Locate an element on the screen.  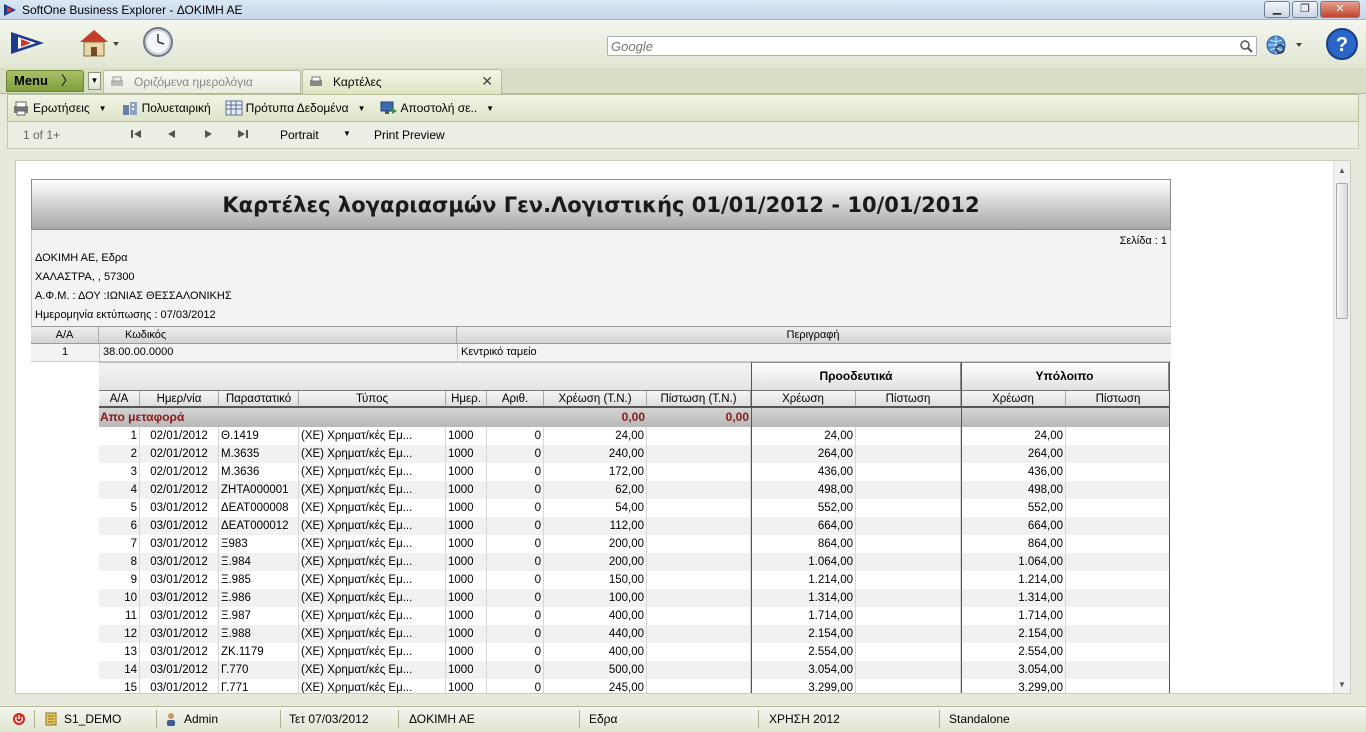
printer-icon is located at coordinates (316, 81).